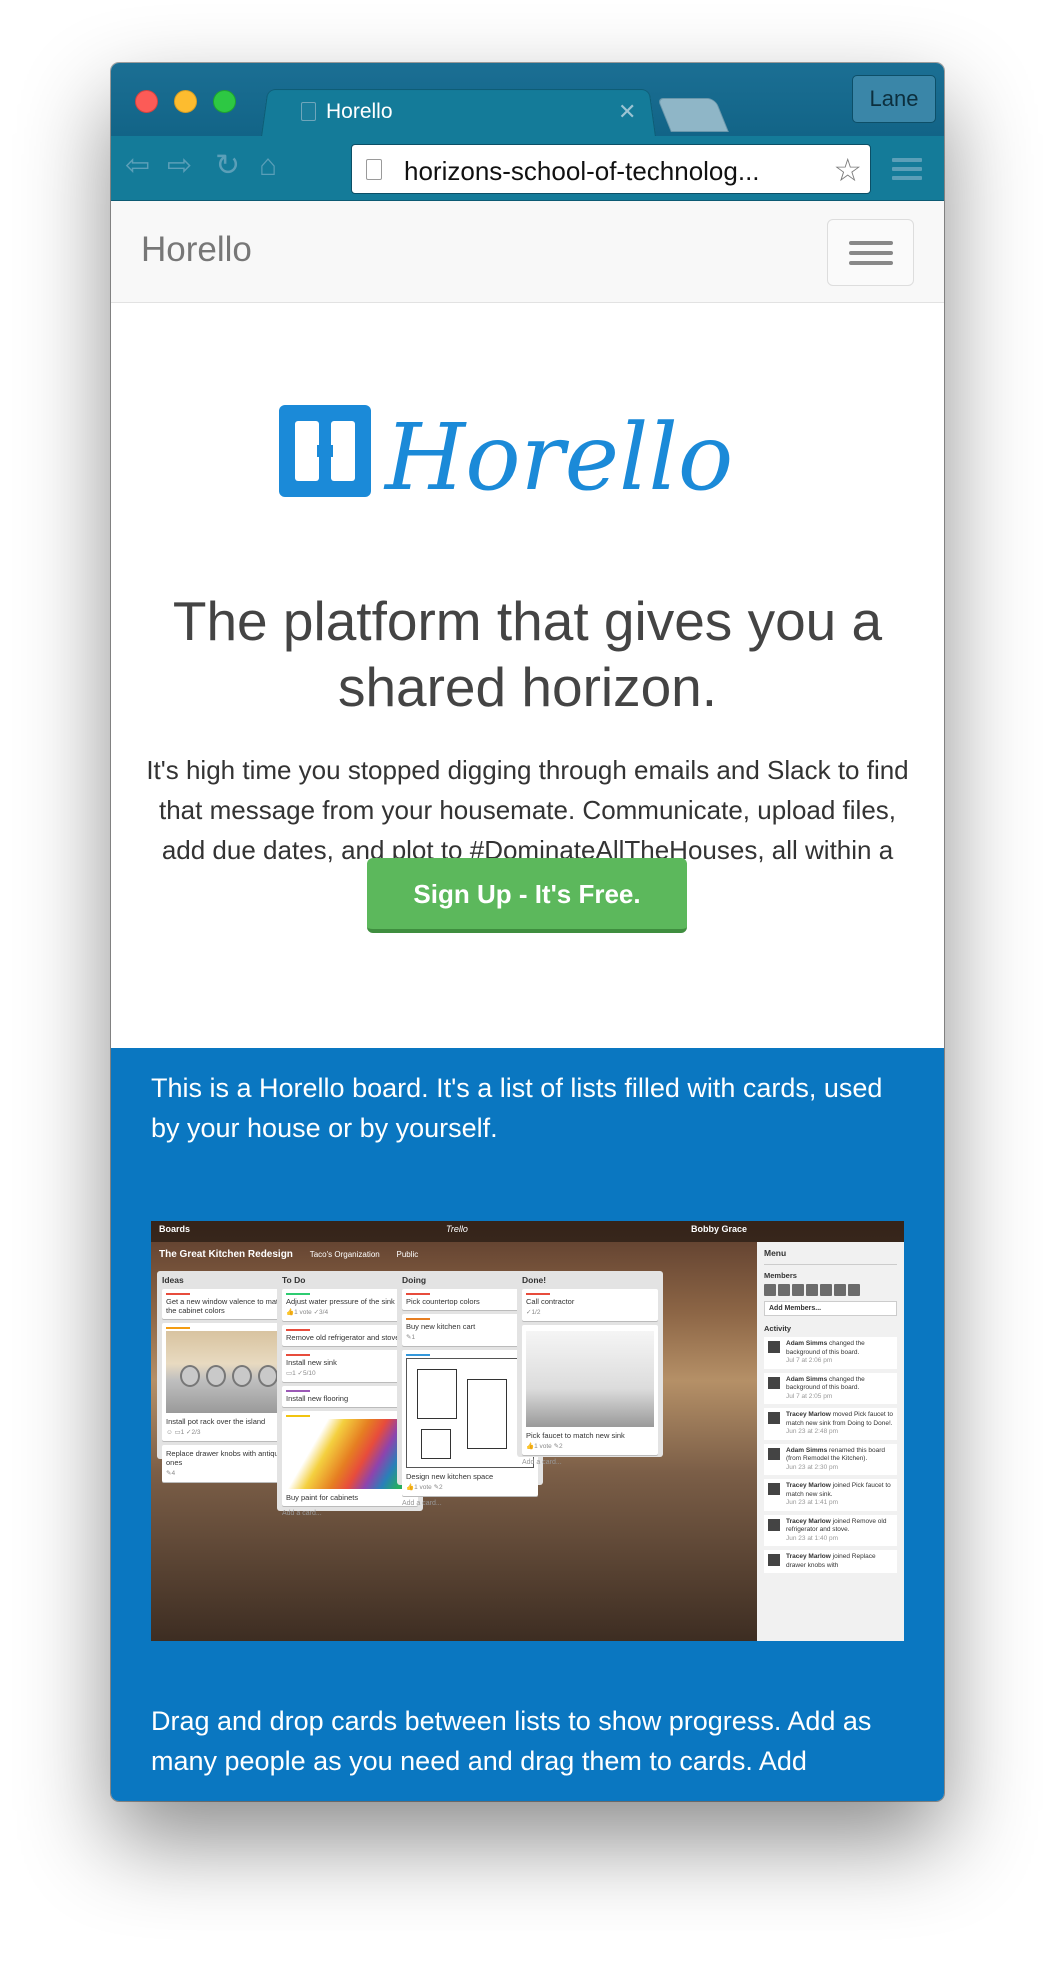  What do you see at coordinates (466, 112) in the screenshot?
I see `tab-horello: Horello ✕` at bounding box center [466, 112].